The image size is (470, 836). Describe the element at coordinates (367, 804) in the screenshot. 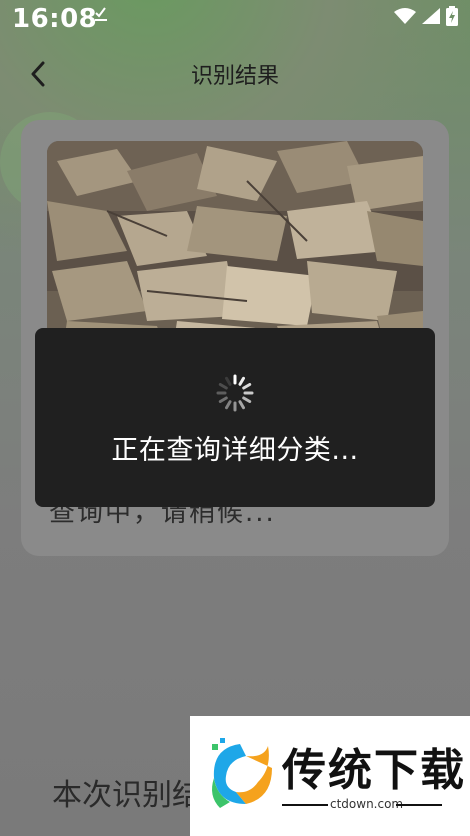

I see `watermark-domain: ctdown.com` at that location.